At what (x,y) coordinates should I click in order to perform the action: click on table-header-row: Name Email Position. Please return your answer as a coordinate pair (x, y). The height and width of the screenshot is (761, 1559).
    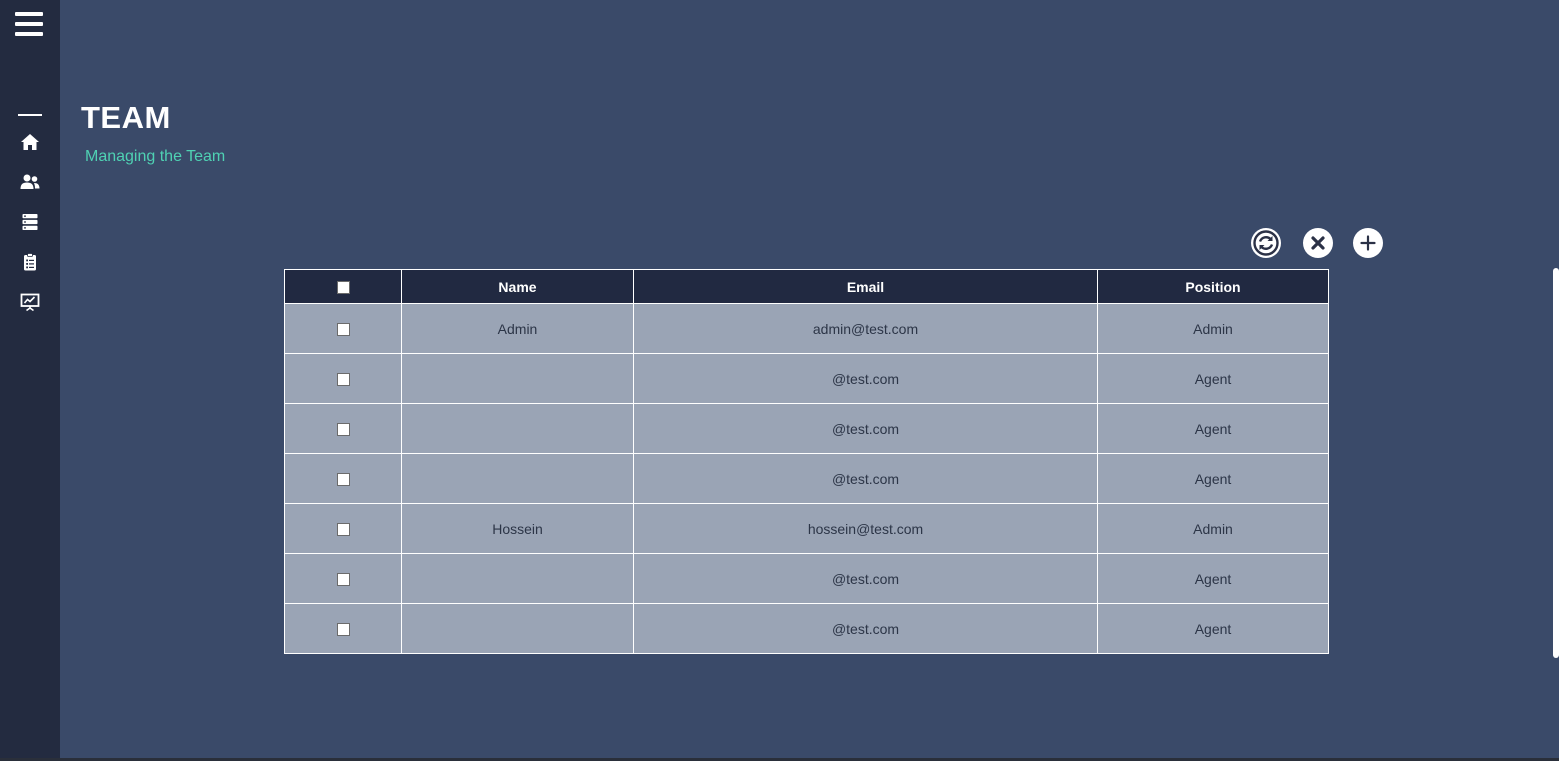
    Looking at the image, I should click on (806, 286).